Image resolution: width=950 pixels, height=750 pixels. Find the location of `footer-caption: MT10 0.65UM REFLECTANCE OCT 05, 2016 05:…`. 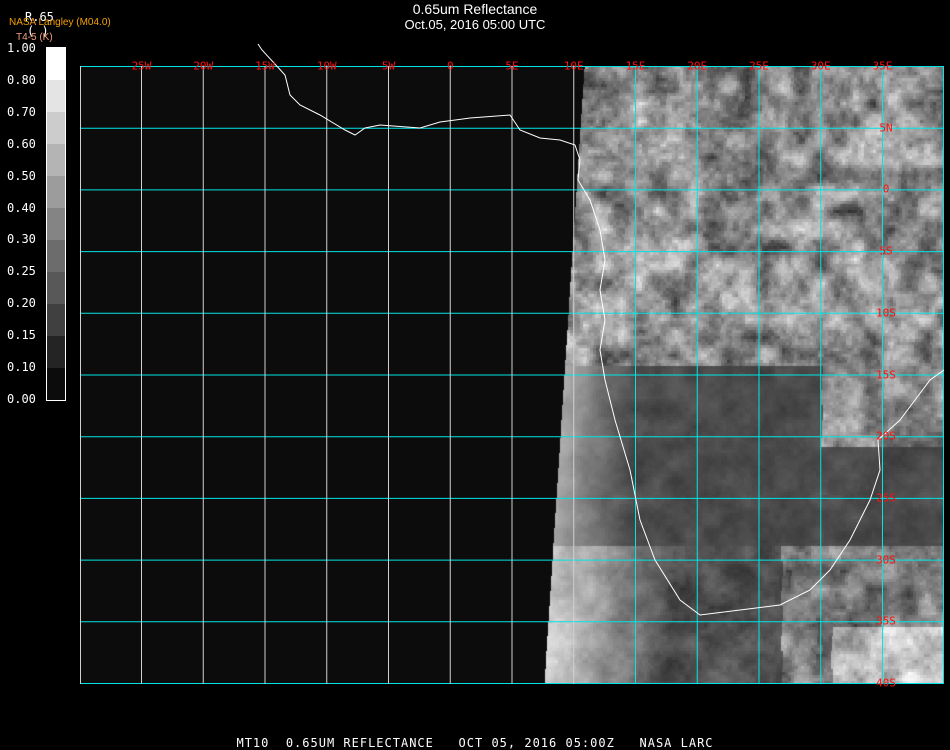

footer-caption: MT10 0.65UM REFLECTANCE OCT 05, 2016 05:… is located at coordinates (475, 743).